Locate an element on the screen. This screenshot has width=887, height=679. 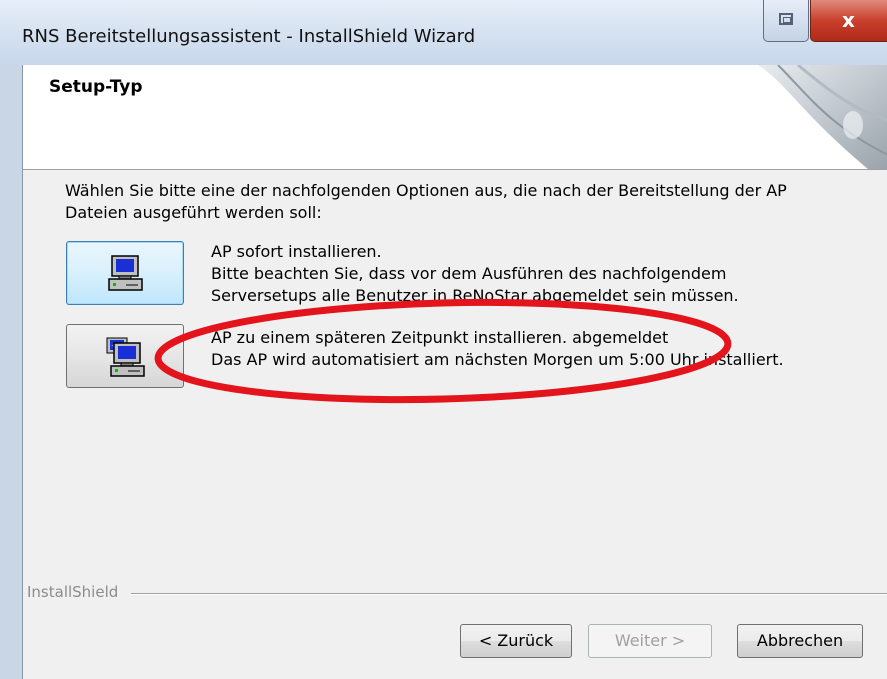
install-later-button: +# is located at coordinates (125, 356).